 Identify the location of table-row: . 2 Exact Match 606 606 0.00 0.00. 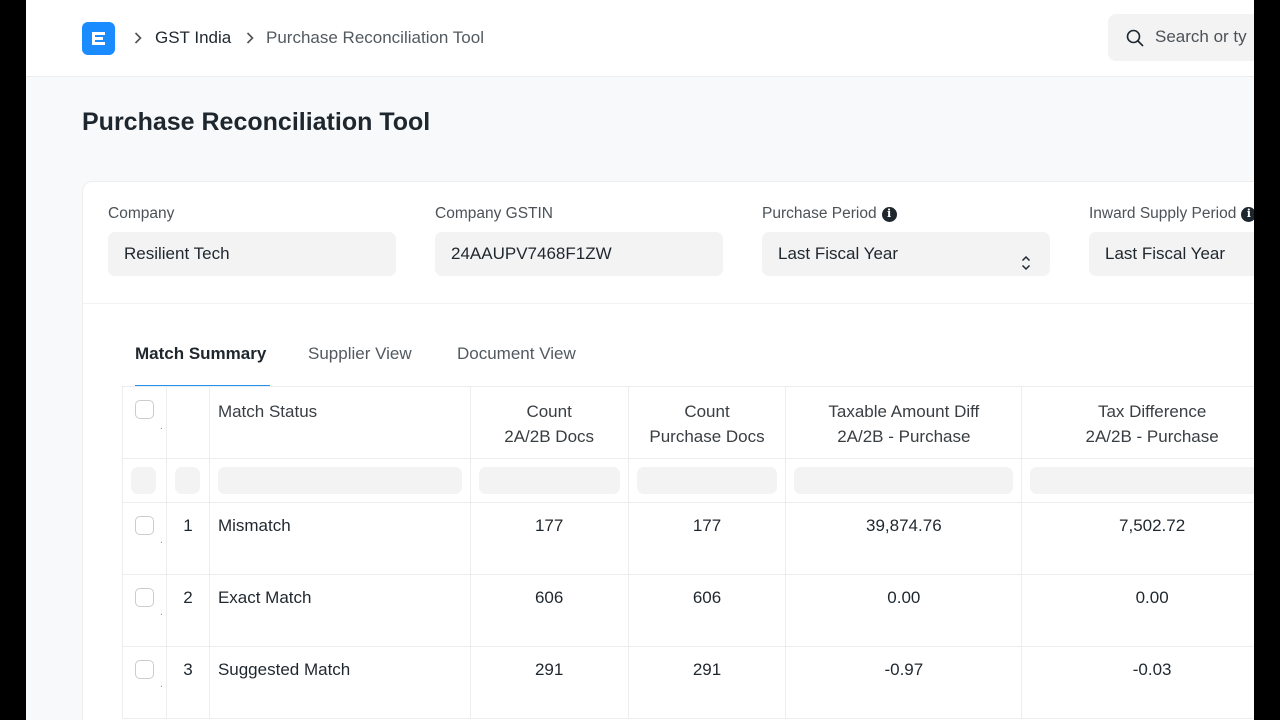
(688, 611).